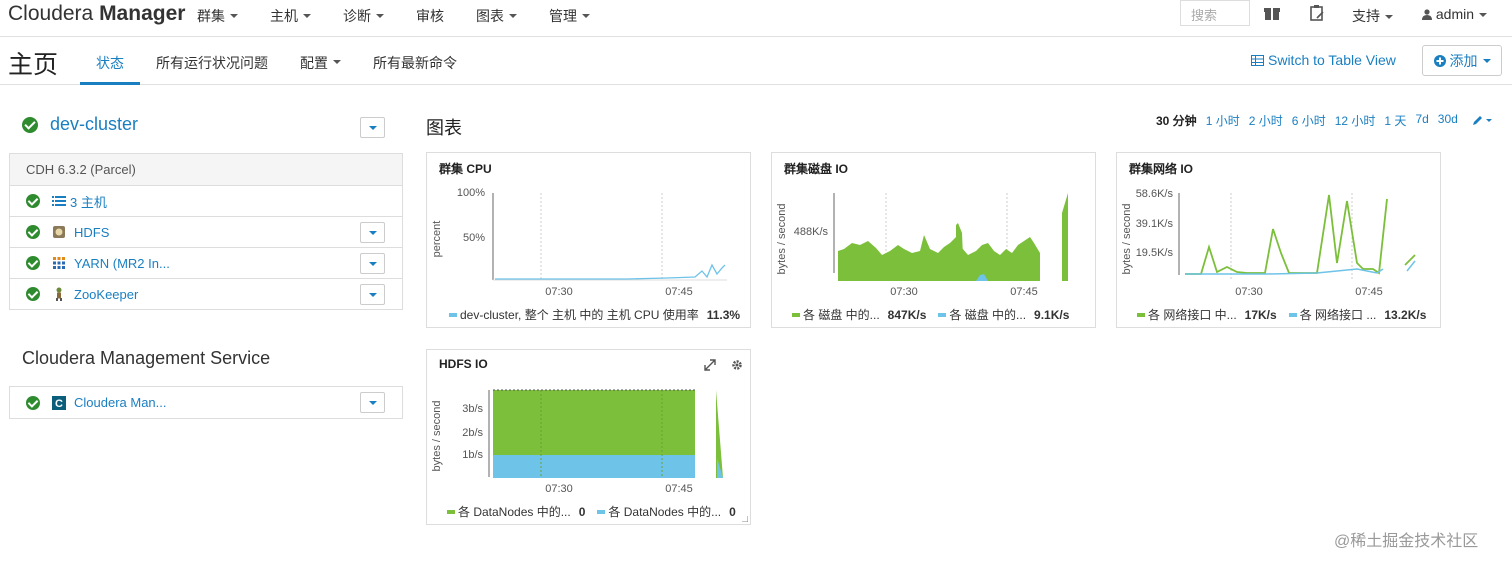 The height and width of the screenshot is (564, 1512). What do you see at coordinates (88, 201) in the screenshot?
I see `hosts-link: 3 主机` at bounding box center [88, 201].